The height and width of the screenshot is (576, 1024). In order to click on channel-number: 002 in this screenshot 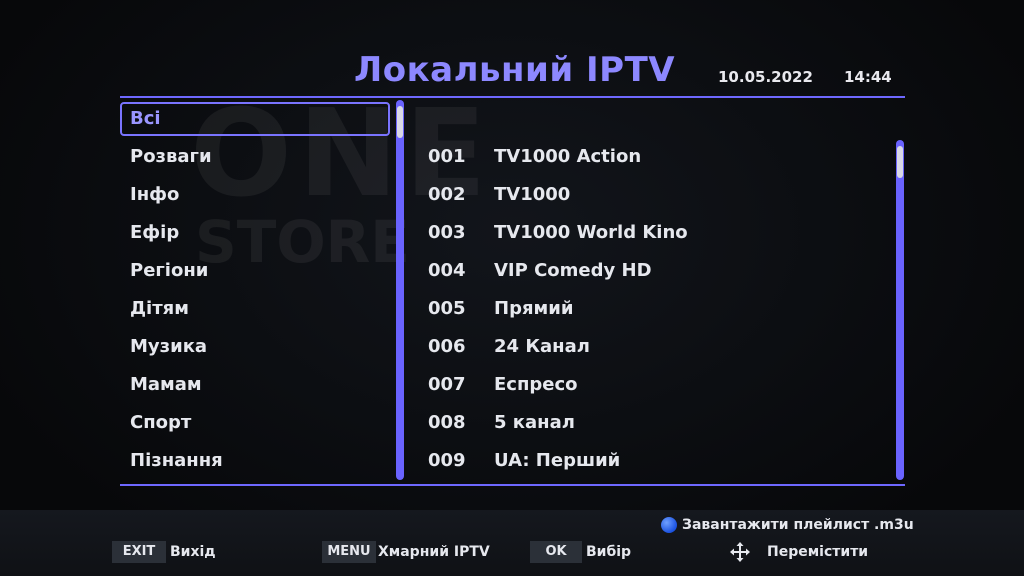, I will do `click(447, 194)`.